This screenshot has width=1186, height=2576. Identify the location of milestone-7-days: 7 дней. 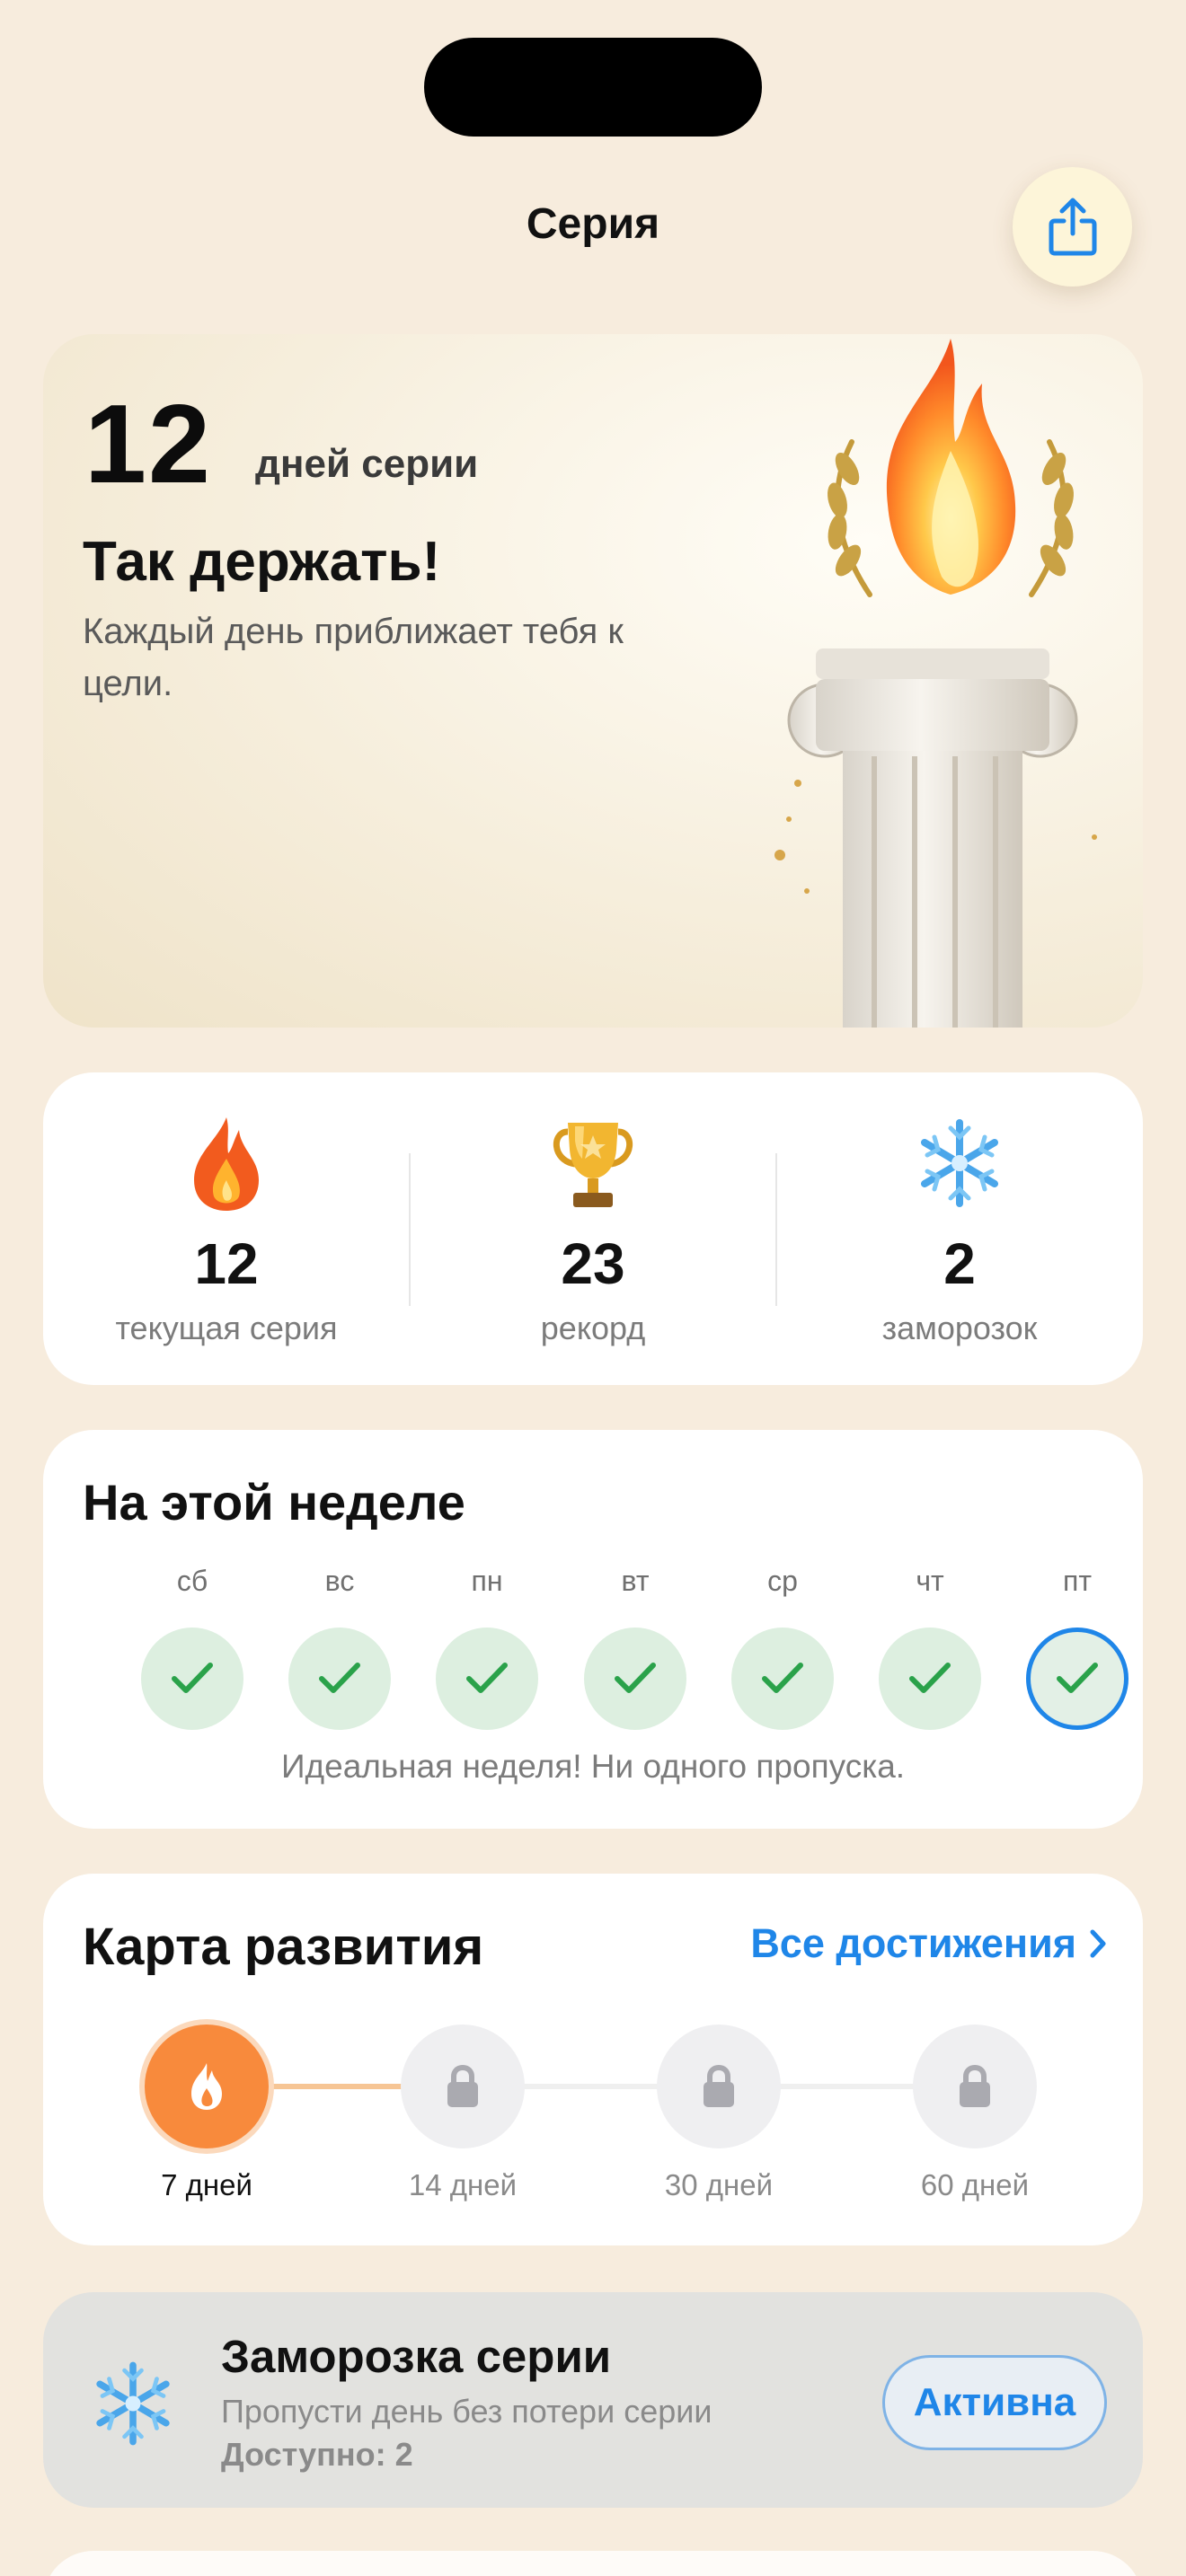
(206, 2113).